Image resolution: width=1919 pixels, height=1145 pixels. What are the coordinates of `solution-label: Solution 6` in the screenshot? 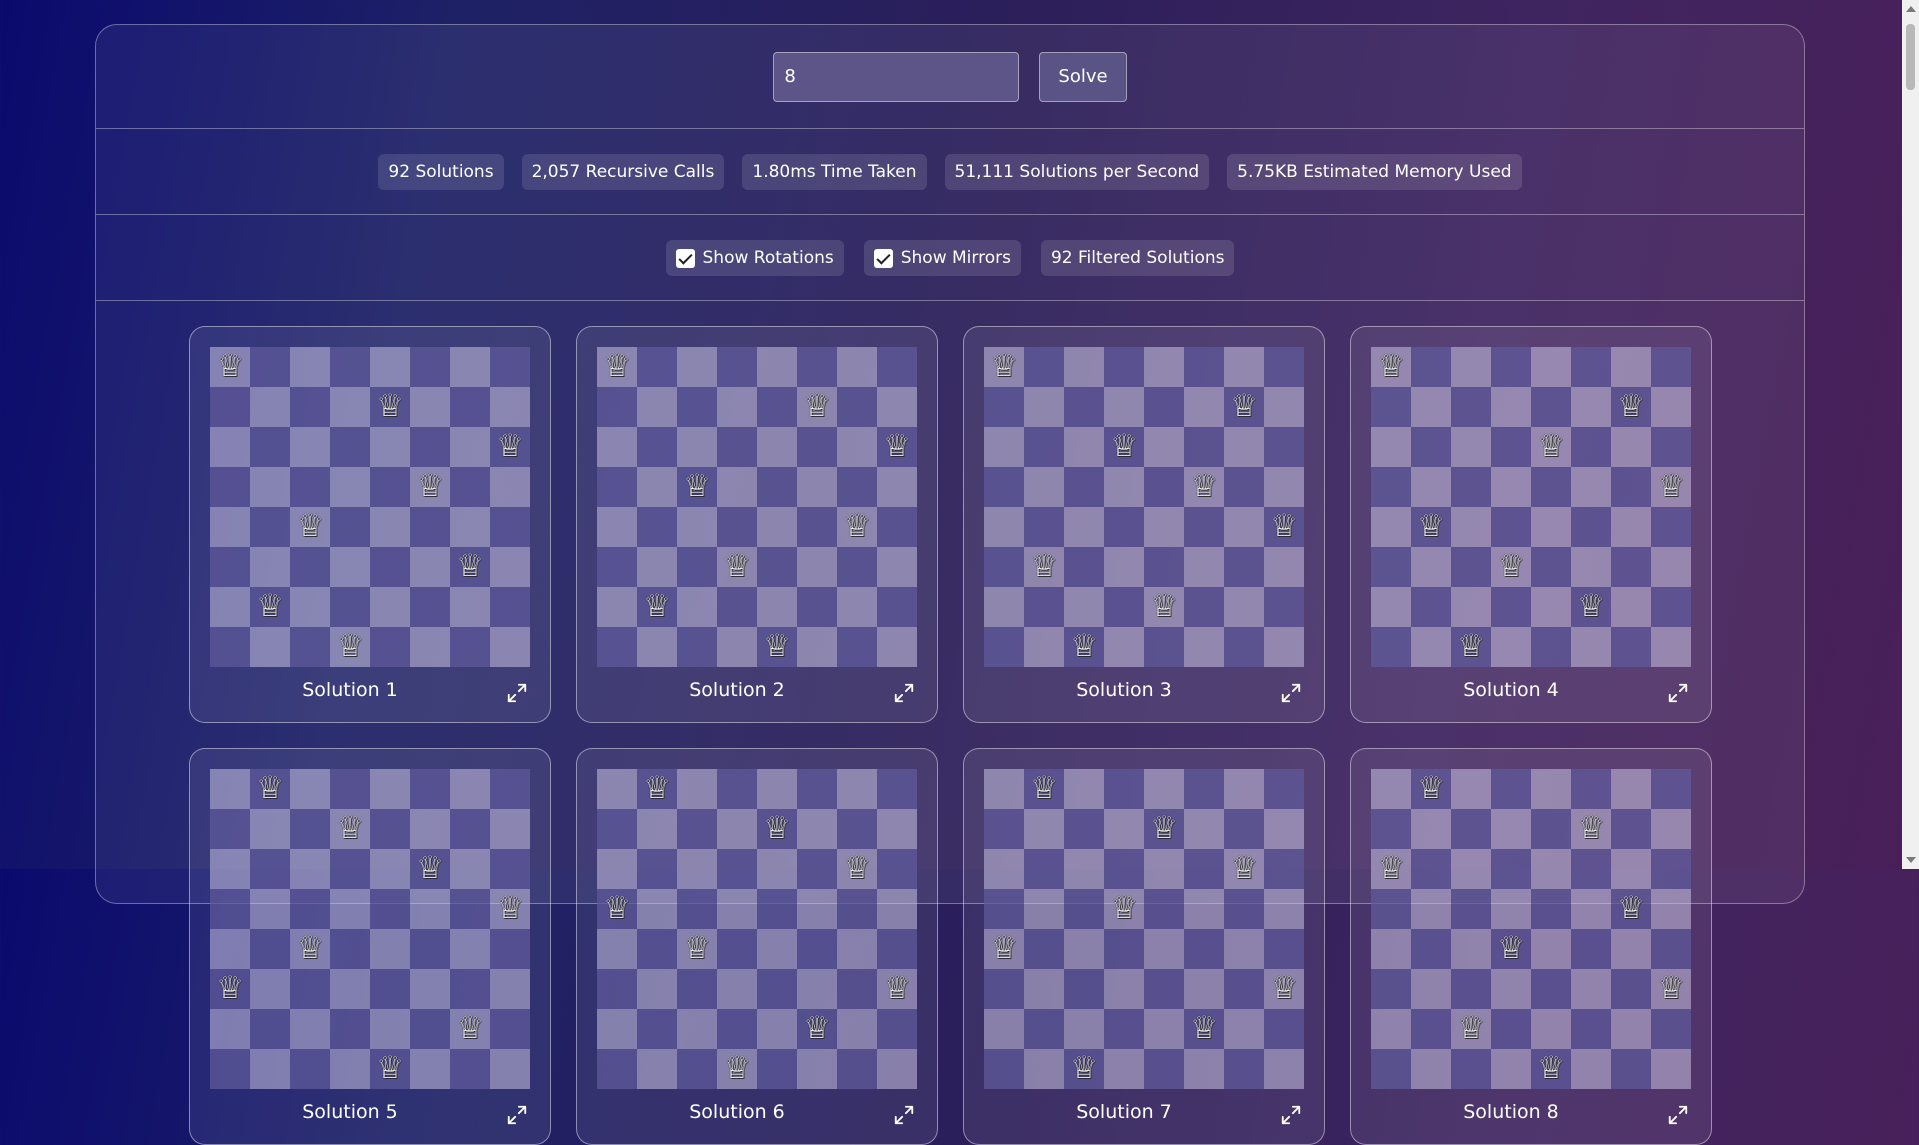 It's located at (737, 1112).